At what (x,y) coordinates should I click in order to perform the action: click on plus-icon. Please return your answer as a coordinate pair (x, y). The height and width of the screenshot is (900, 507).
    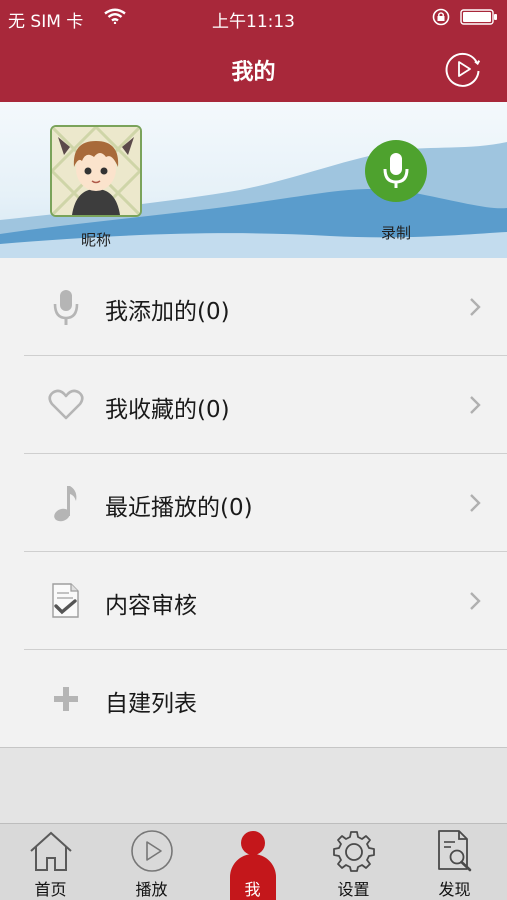
    Looking at the image, I should click on (66, 699).